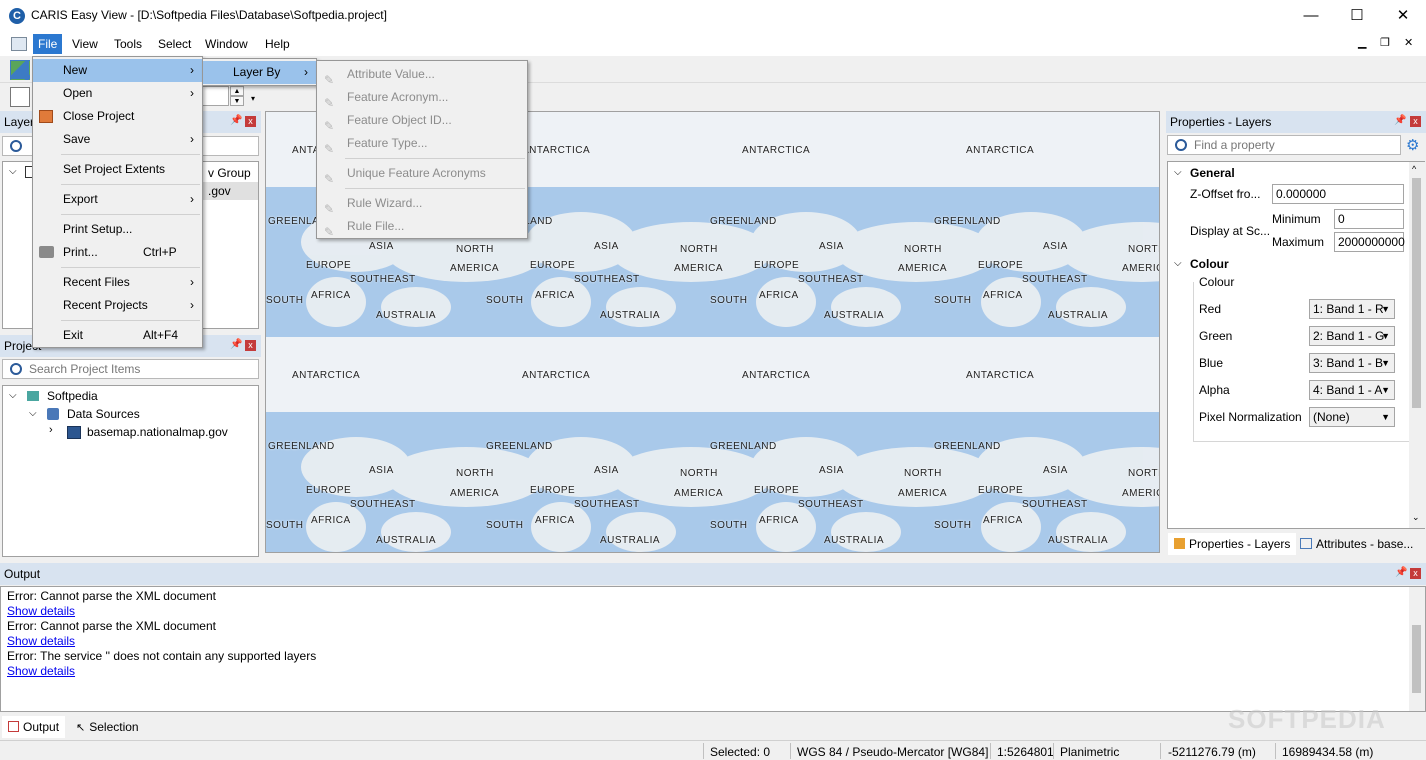 This screenshot has width=1426, height=760. Describe the element at coordinates (117, 70) in the screenshot. I see `menu-item-new: New ›` at that location.